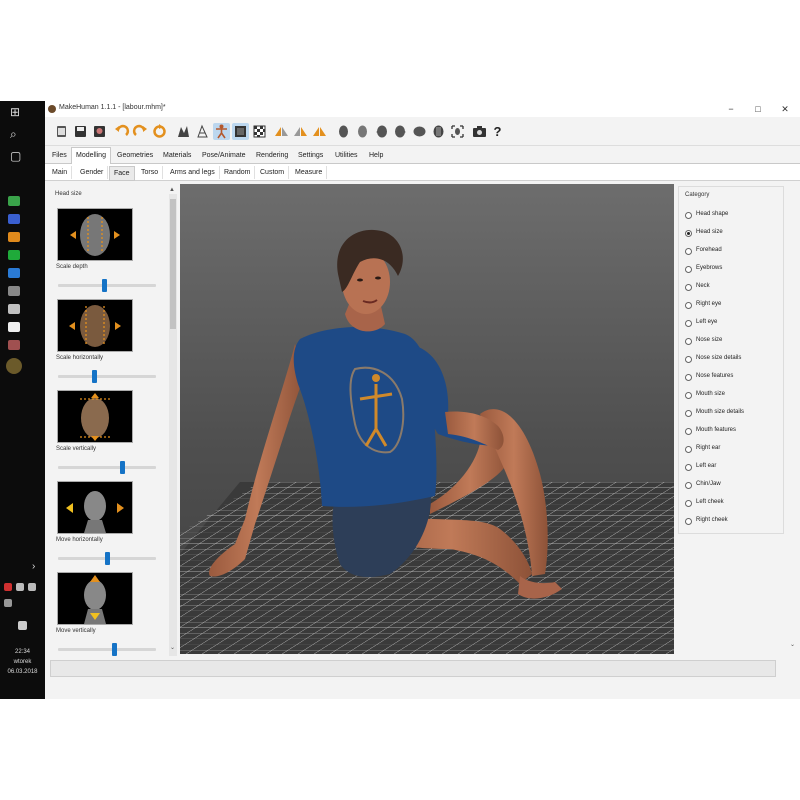  I want to click on scale-vertically-slider, so click(107, 467).